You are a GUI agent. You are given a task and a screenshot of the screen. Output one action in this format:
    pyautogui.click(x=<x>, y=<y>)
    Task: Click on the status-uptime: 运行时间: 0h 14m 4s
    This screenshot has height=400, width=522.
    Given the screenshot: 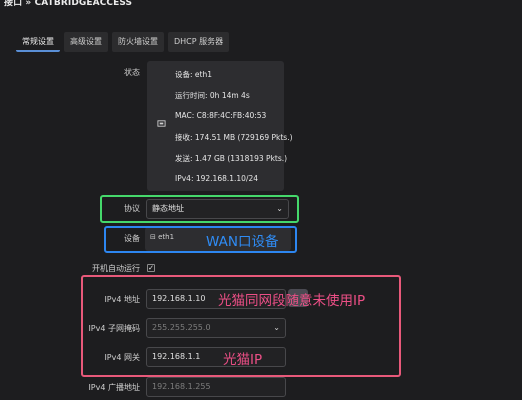 What is the action you would take?
    pyautogui.click(x=212, y=95)
    